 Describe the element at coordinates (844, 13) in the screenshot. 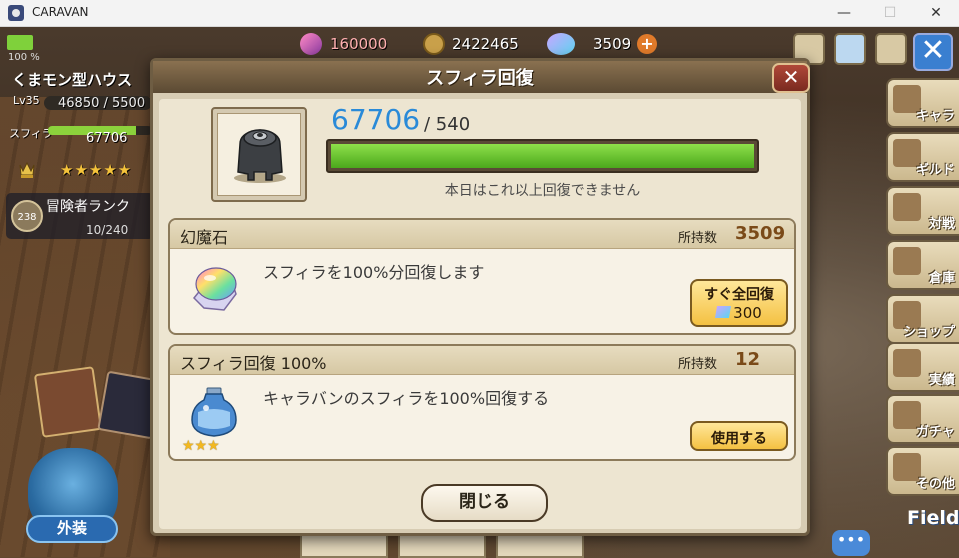

I see `minimize-button: —` at that location.